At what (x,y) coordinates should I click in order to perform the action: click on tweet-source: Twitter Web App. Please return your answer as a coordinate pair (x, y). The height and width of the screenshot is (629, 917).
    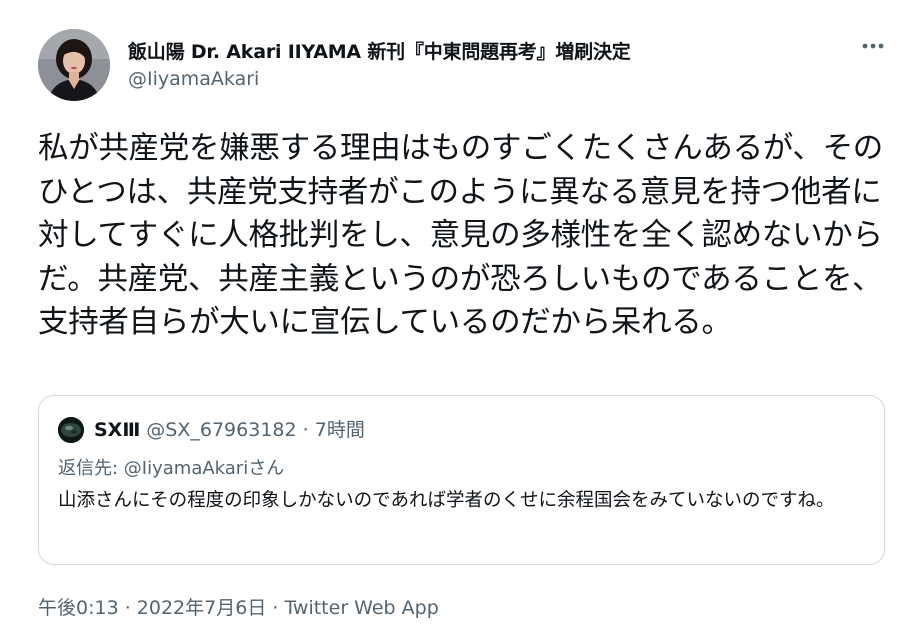
    Looking at the image, I should click on (361, 608).